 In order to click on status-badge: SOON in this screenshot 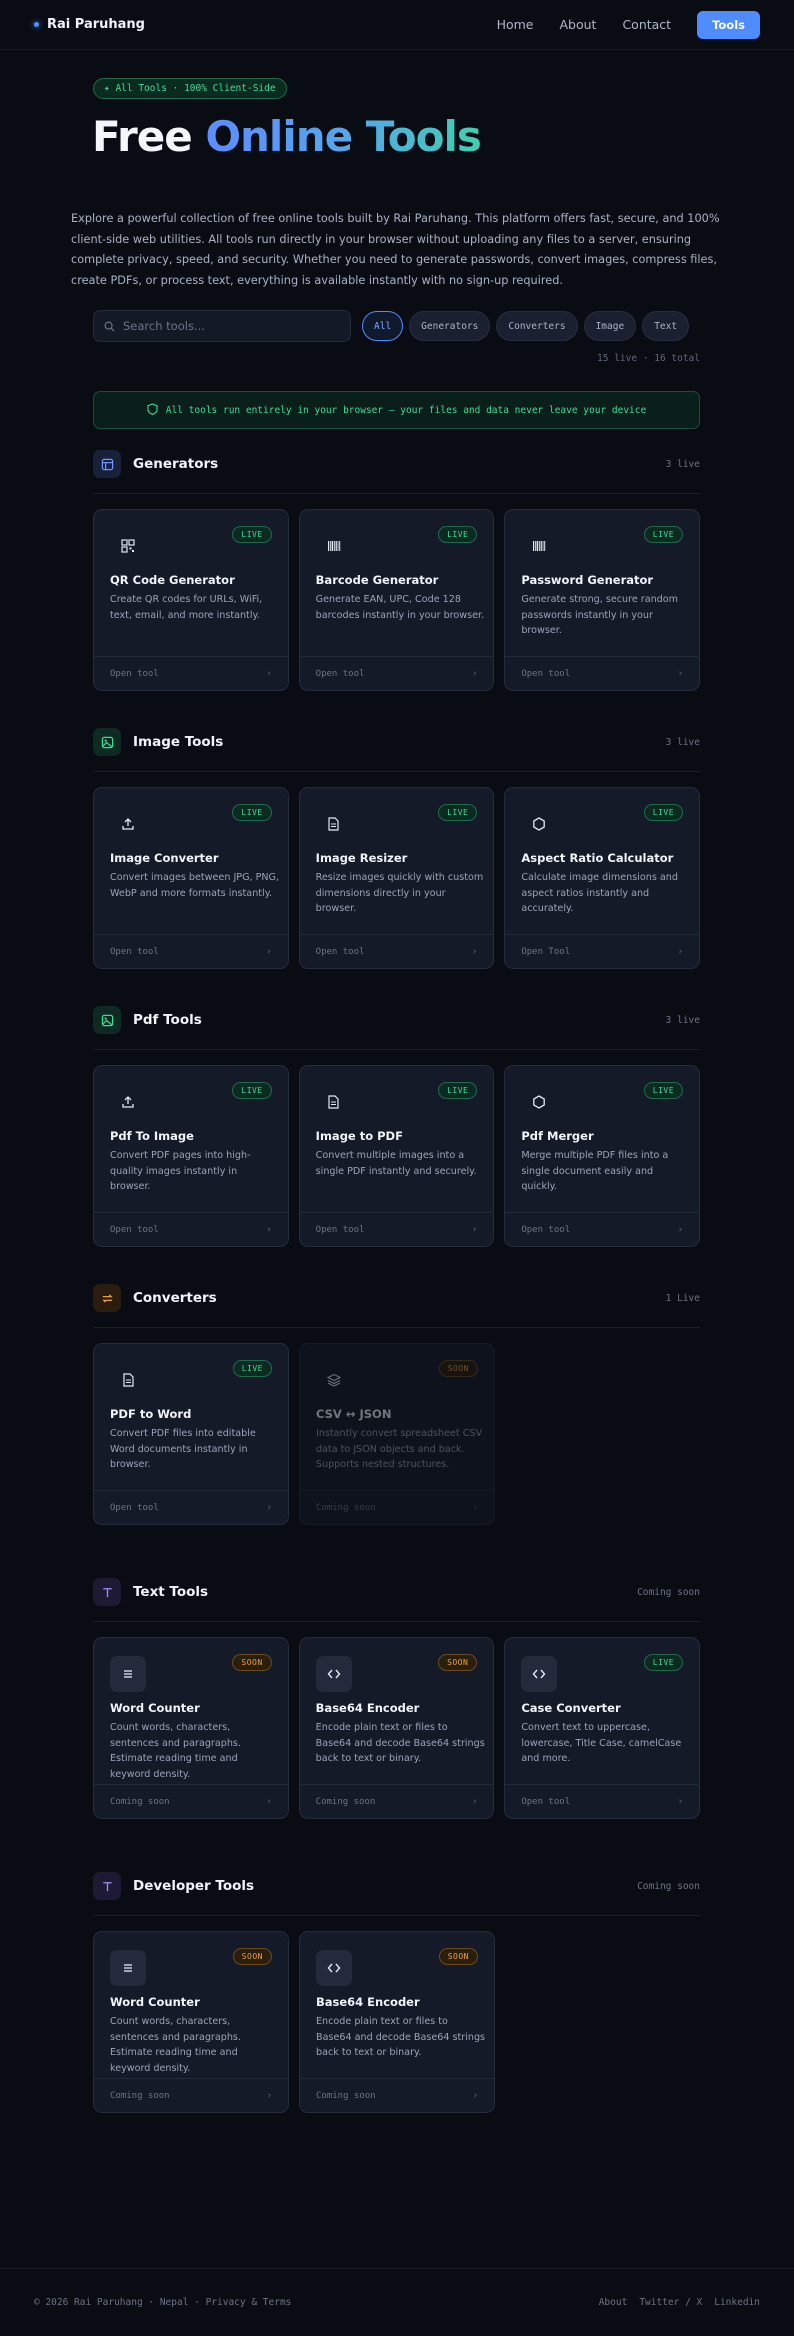, I will do `click(252, 1662)`.